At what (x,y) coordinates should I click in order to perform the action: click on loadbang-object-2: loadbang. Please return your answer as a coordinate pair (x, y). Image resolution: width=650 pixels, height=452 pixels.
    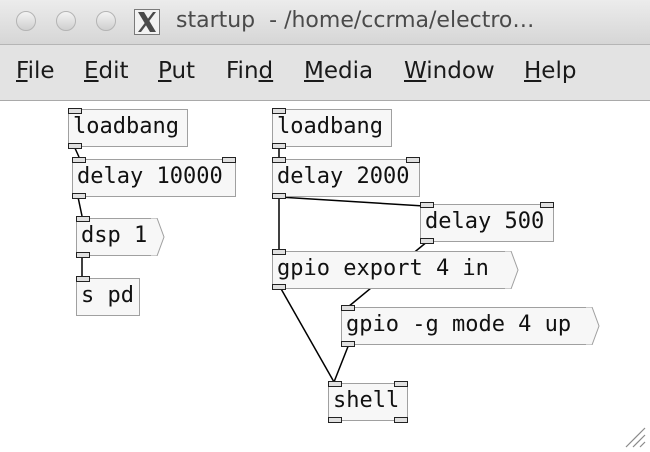
    Looking at the image, I should click on (332, 128).